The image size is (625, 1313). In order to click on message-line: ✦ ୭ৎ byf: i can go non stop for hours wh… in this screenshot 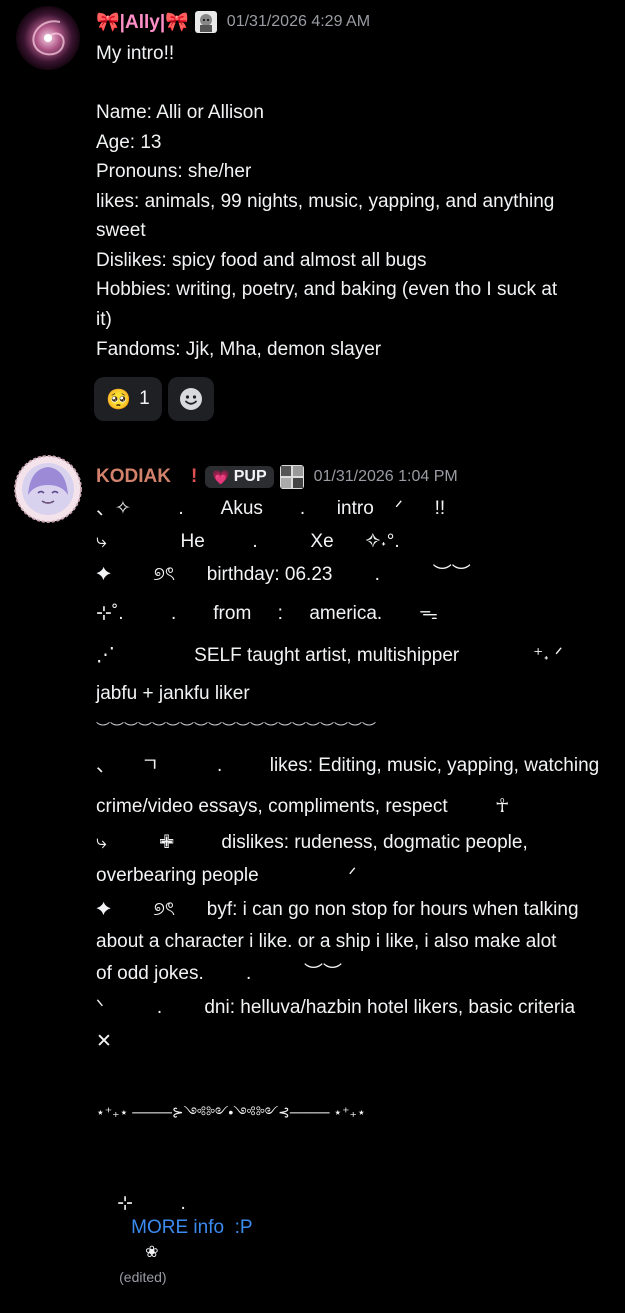, I will do `click(337, 909)`.